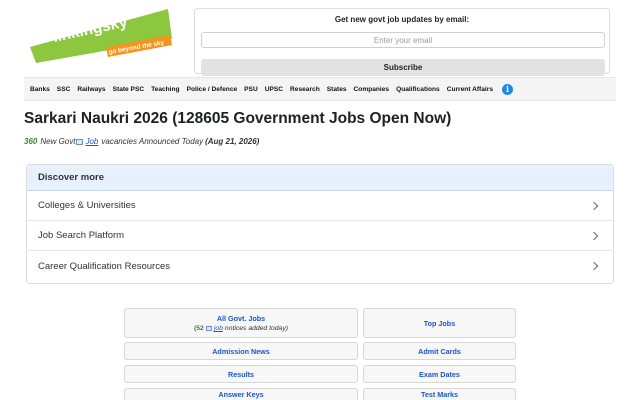 This screenshot has width=640, height=400. What do you see at coordinates (58, 141) in the screenshot?
I see `new-govt-label: New Govt` at bounding box center [58, 141].